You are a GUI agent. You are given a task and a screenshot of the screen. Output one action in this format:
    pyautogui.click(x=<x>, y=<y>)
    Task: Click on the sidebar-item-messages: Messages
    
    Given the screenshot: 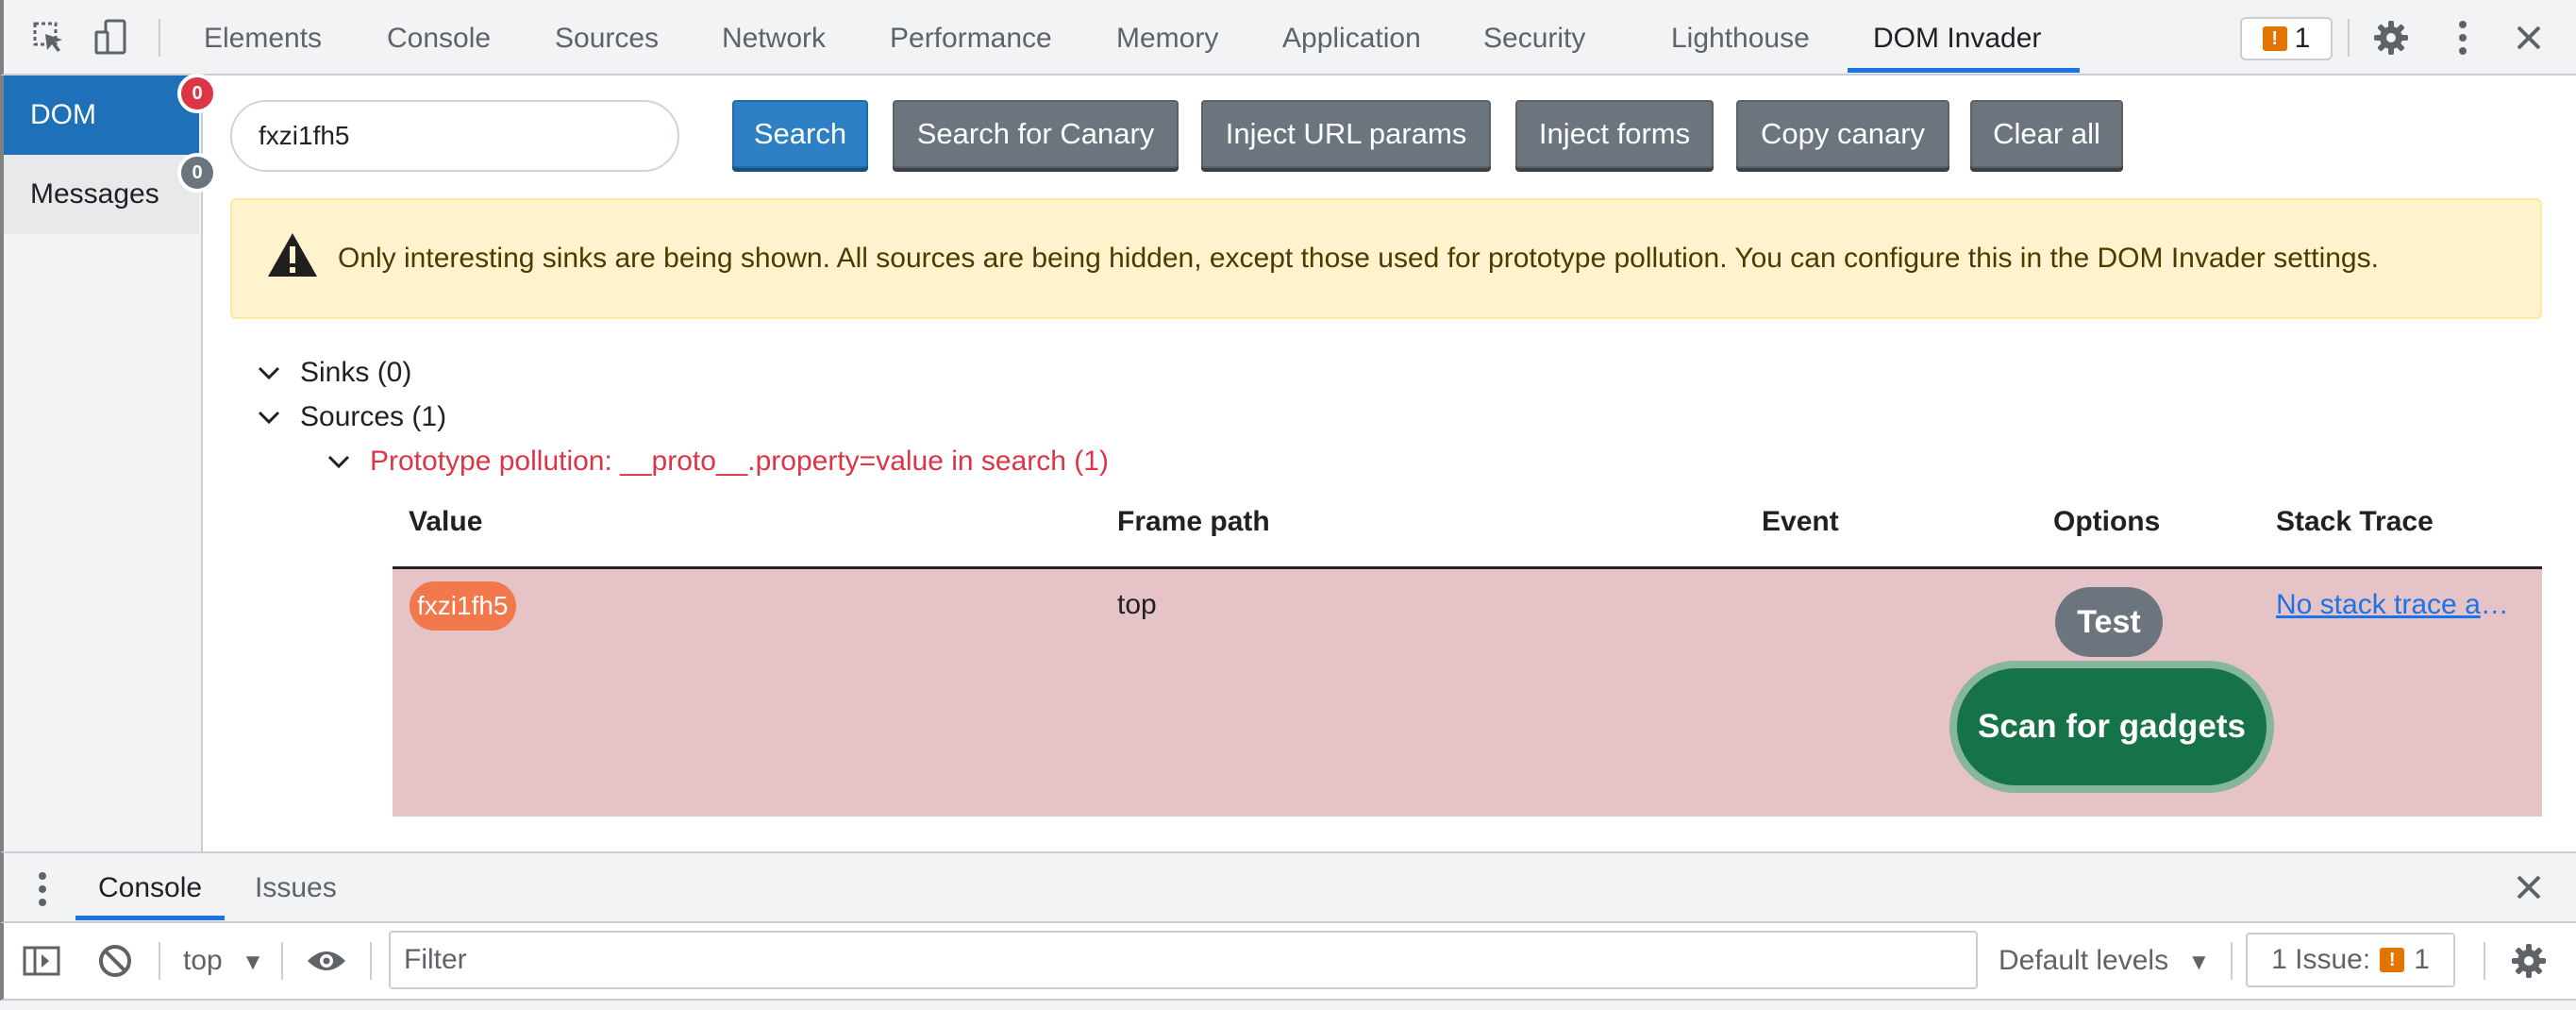 What is the action you would take?
    pyautogui.click(x=101, y=194)
    